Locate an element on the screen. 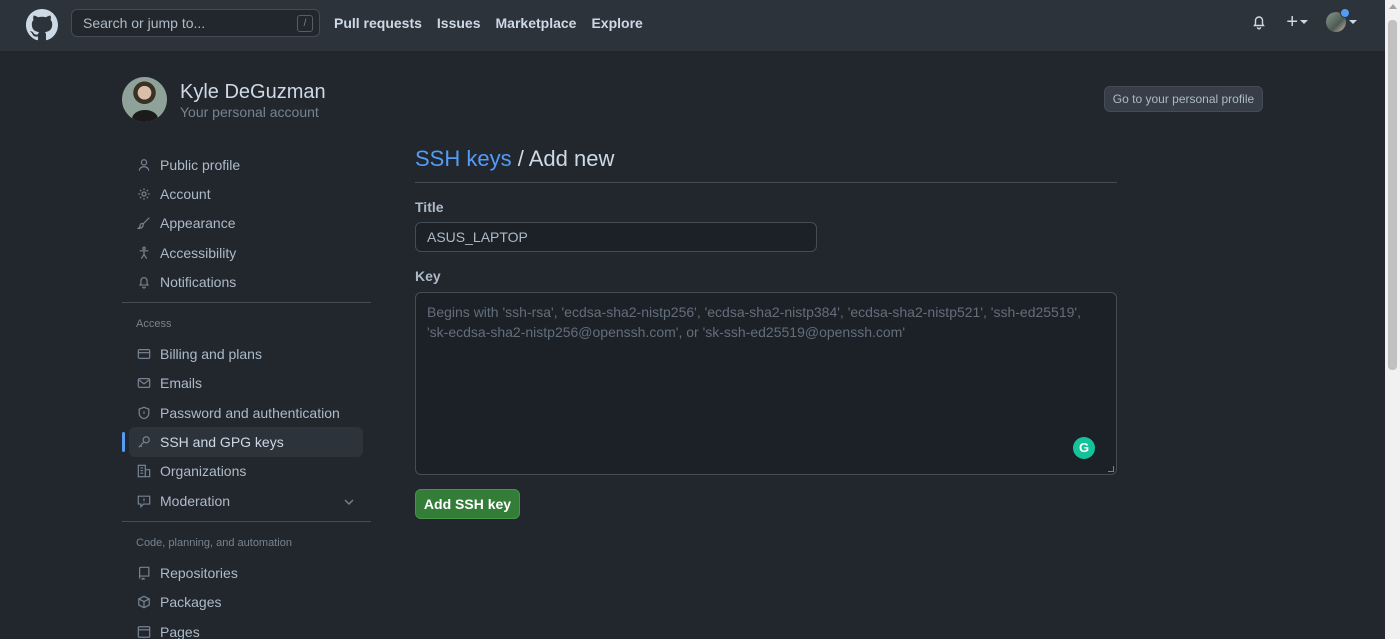 This screenshot has width=1400, height=639. user-menu-dropdown is located at coordinates (1341, 20).